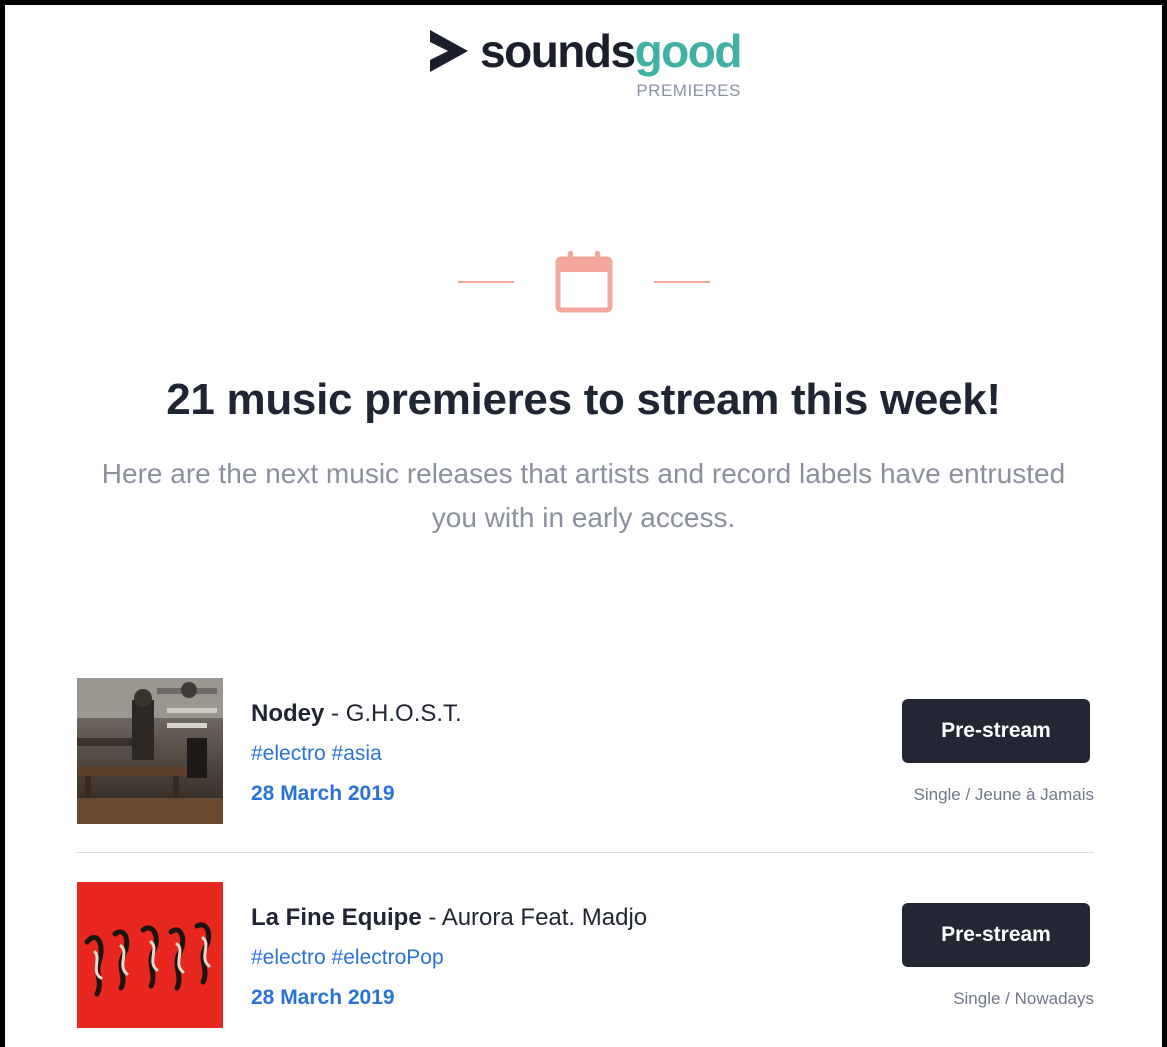  I want to click on page-headline: 21 music premieres to stream this week!, so click(583, 399).